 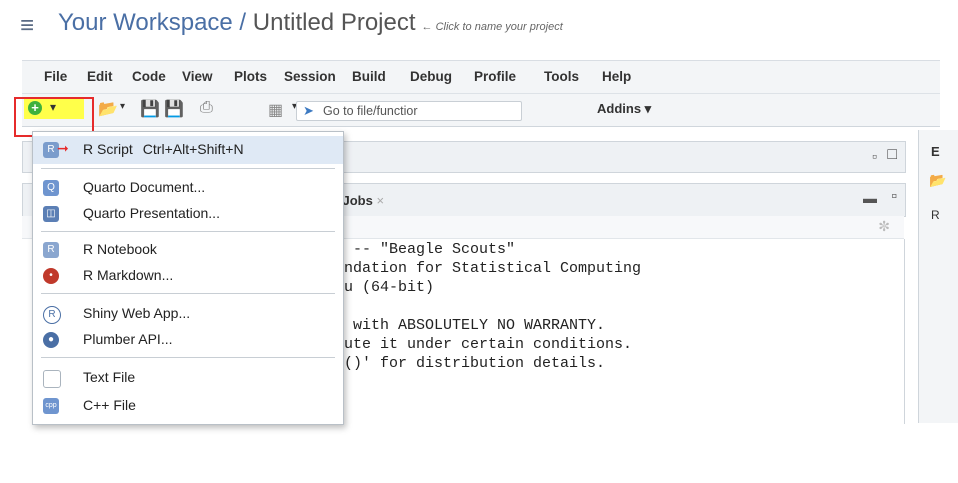 What do you see at coordinates (52, 379) in the screenshot?
I see `text-file-icon` at bounding box center [52, 379].